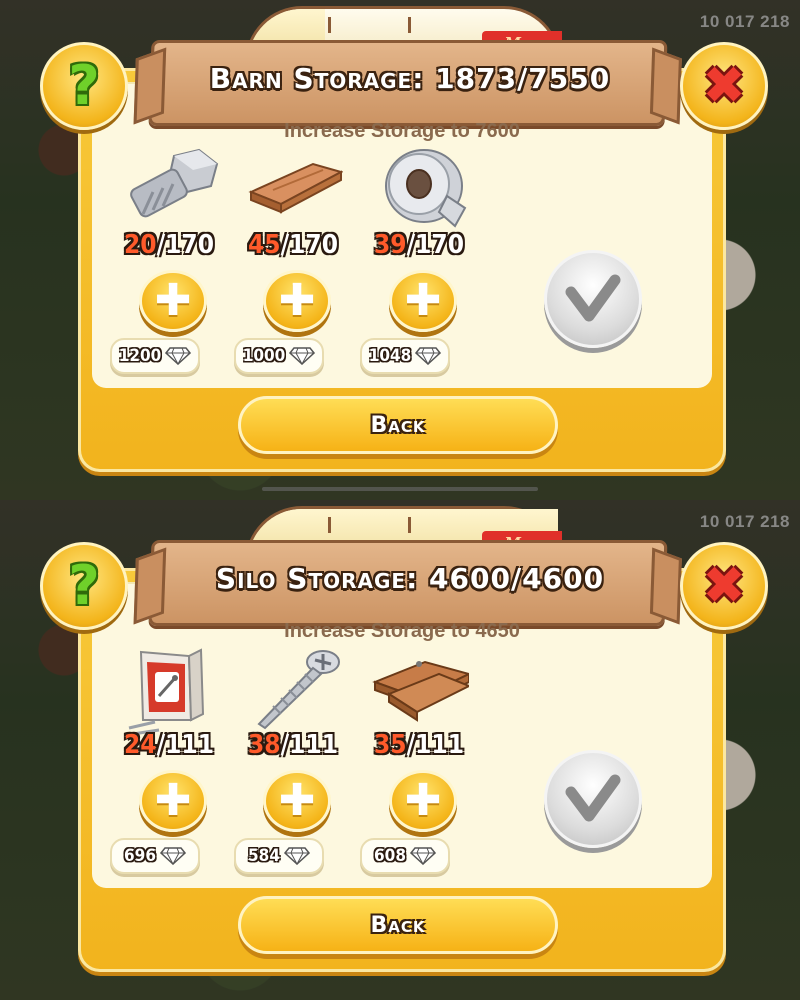  I want to click on diamond-price: 1000, so click(279, 356).